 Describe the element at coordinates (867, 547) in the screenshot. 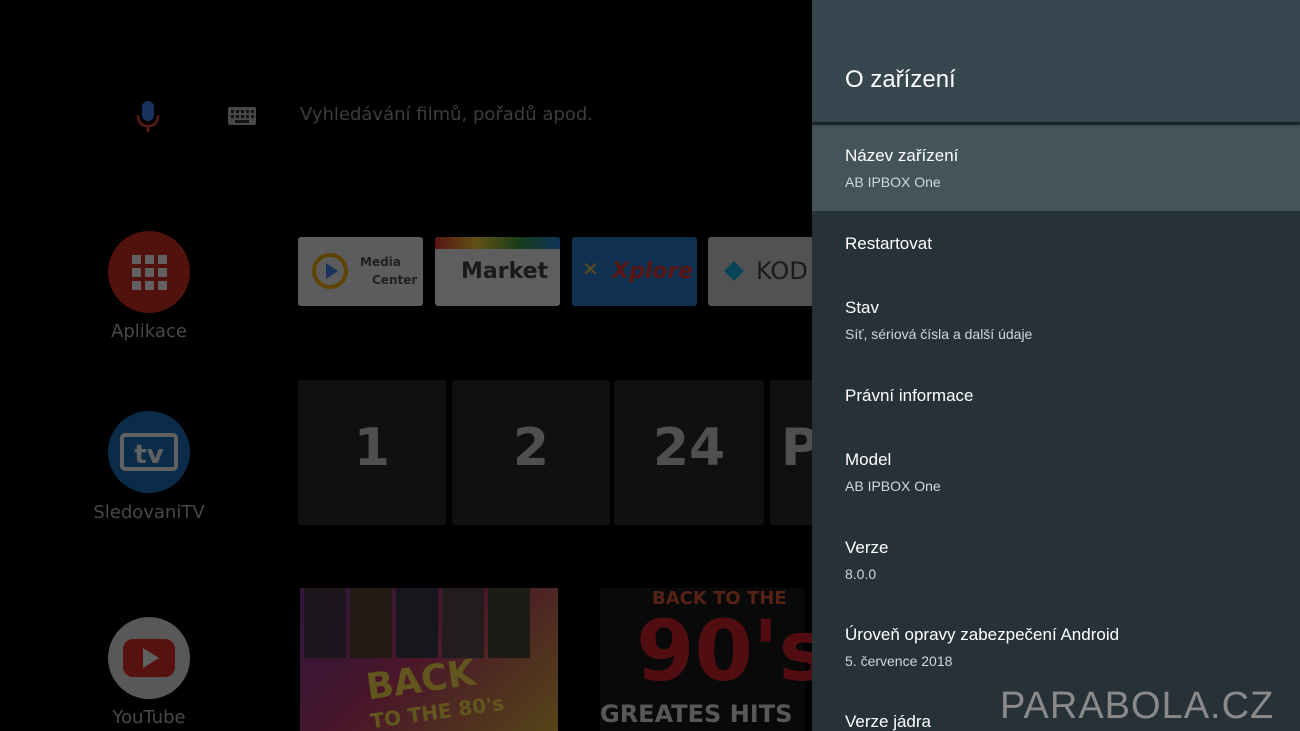

I see `menu-item-title: Verze` at that location.